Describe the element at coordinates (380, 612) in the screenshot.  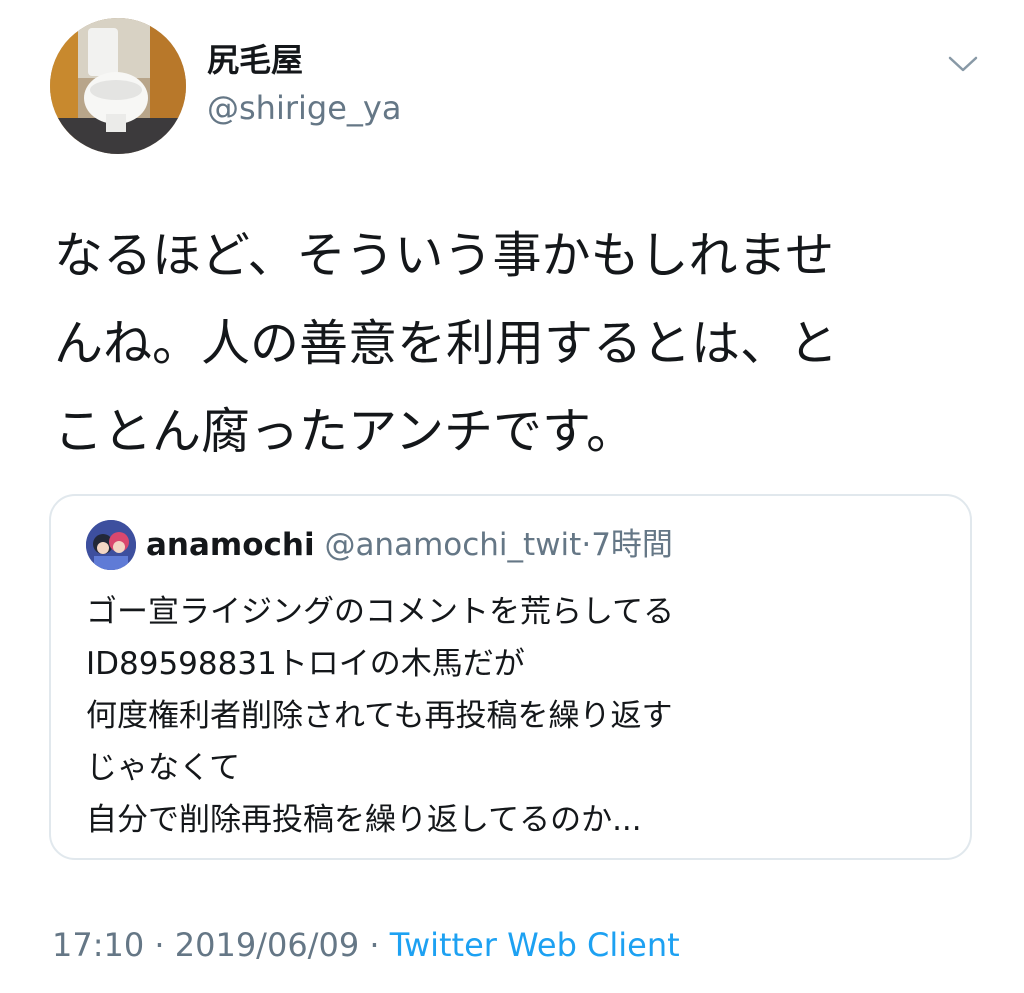
I see `quoted-text-line: ゴー宣ライジングのコメントを荒らしてる` at that location.